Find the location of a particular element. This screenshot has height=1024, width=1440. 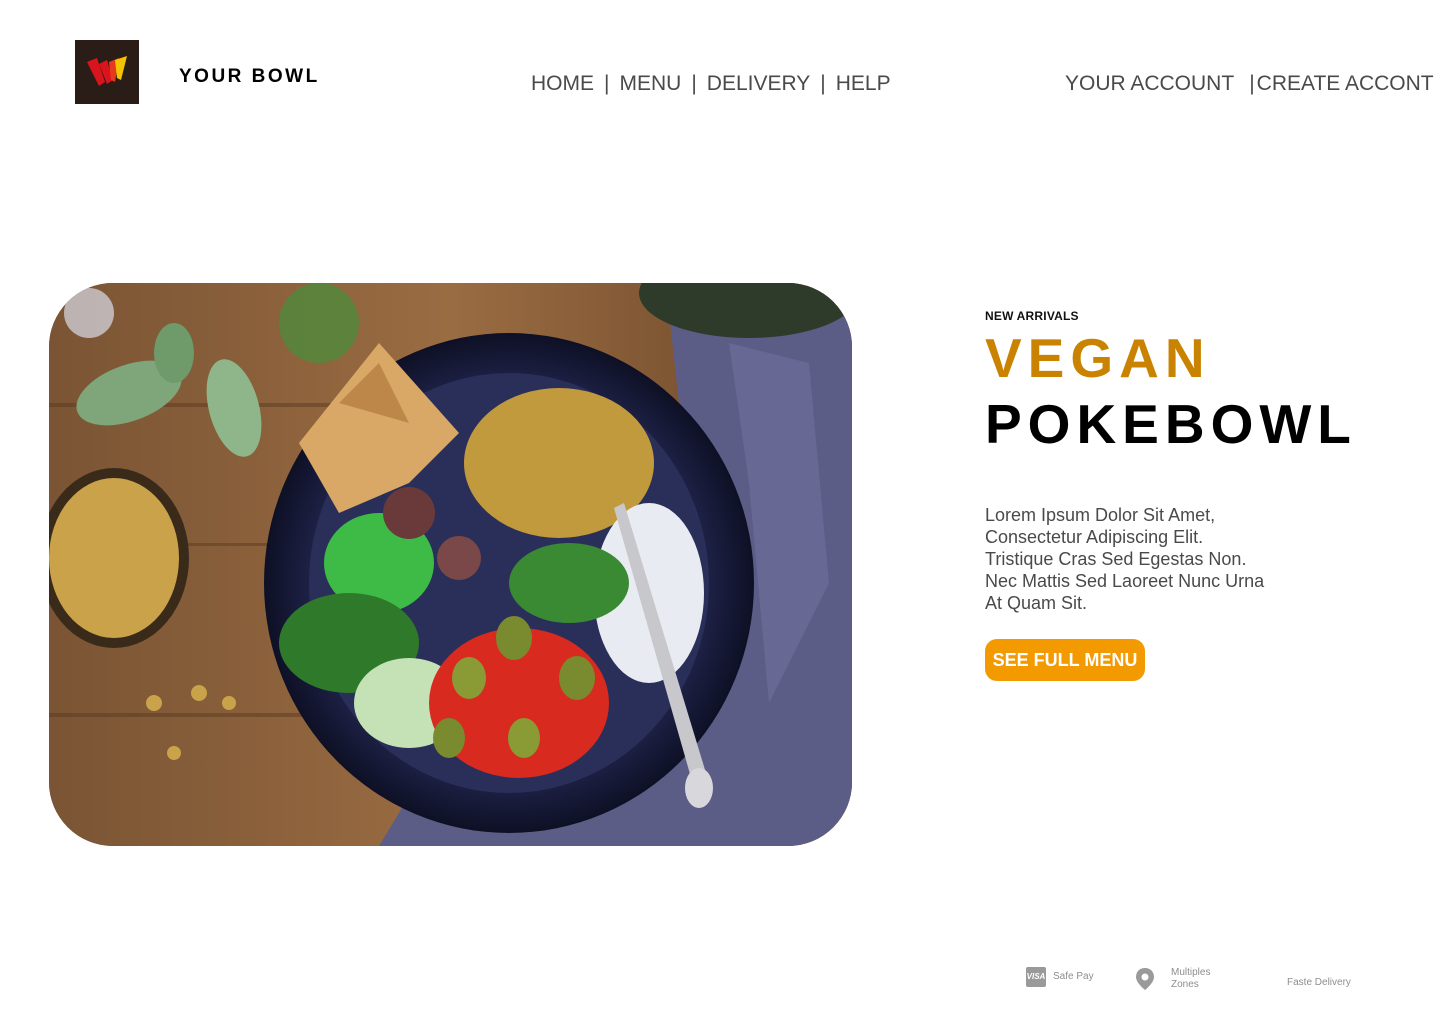

feature-zones: Multiples Zones is located at coordinates (1177, 979).